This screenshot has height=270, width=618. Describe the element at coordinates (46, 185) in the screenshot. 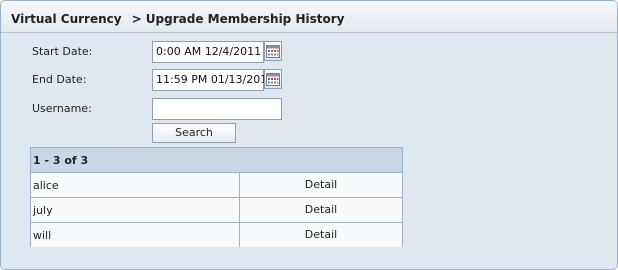

I see `username-cell: alice` at that location.